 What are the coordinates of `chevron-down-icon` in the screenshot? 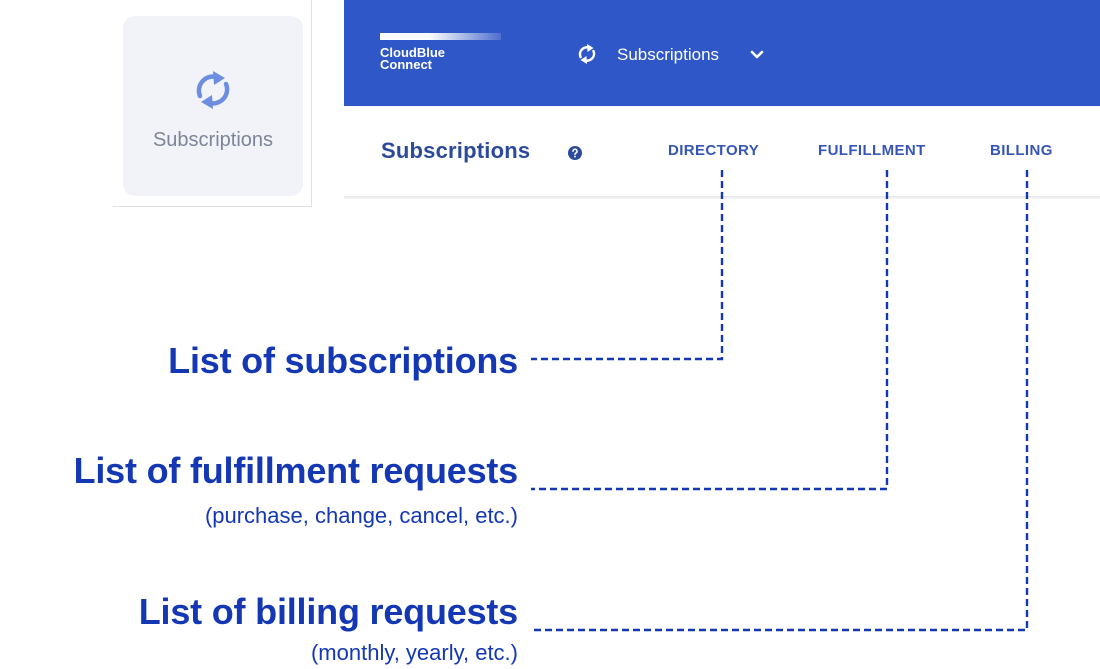 It's located at (757, 55).